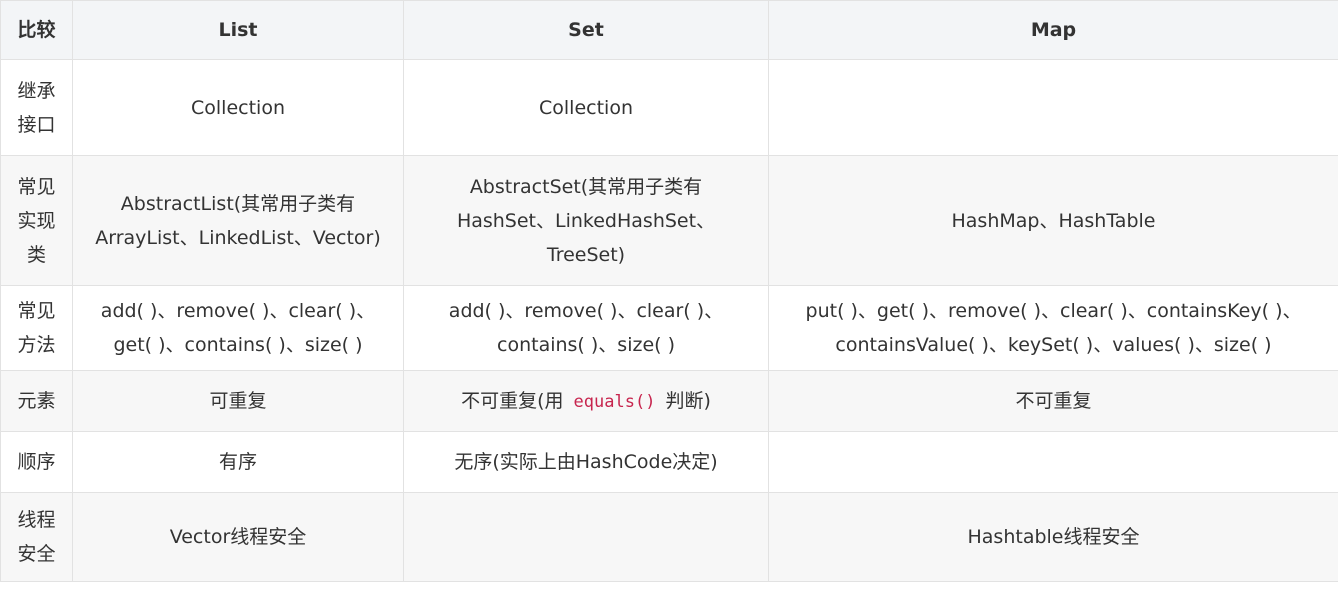 This screenshot has height=600, width=1338. Describe the element at coordinates (512, 400) in the screenshot. I see `cell-text: 不可重复(用` at that location.